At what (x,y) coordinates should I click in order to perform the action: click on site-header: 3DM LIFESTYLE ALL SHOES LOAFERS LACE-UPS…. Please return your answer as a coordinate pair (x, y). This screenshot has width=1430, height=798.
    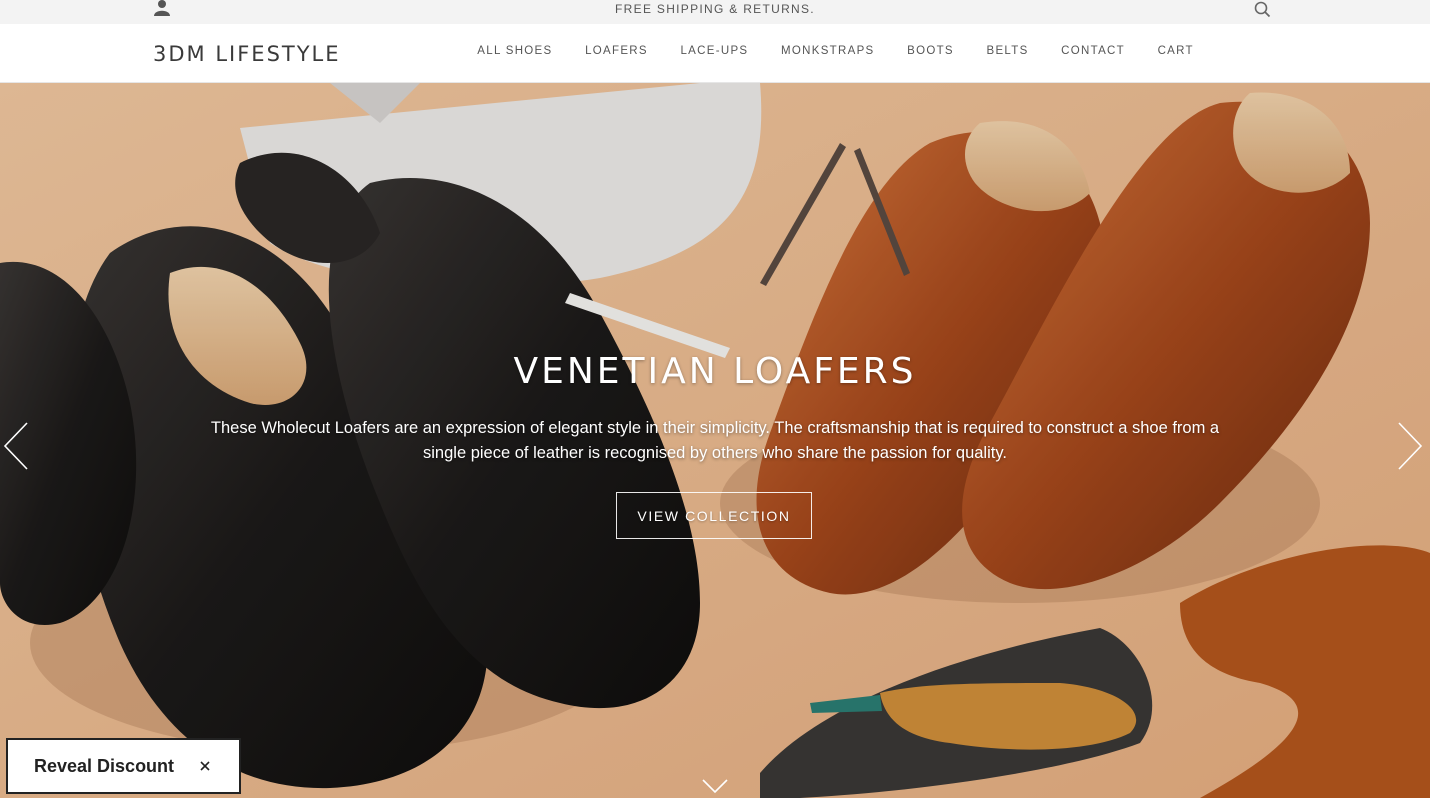
    Looking at the image, I should click on (715, 53).